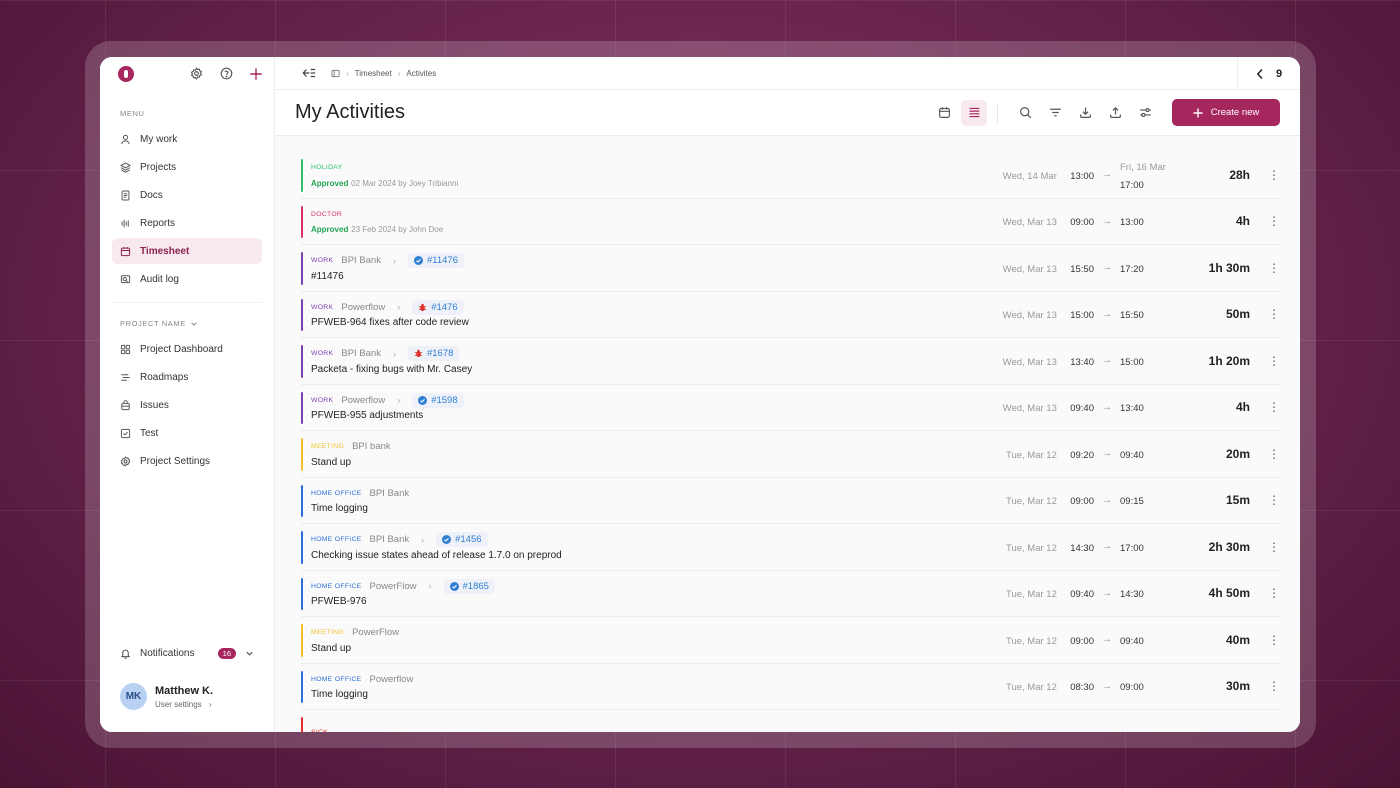  Describe the element at coordinates (974, 112) in the screenshot. I see `list-view-button` at that location.